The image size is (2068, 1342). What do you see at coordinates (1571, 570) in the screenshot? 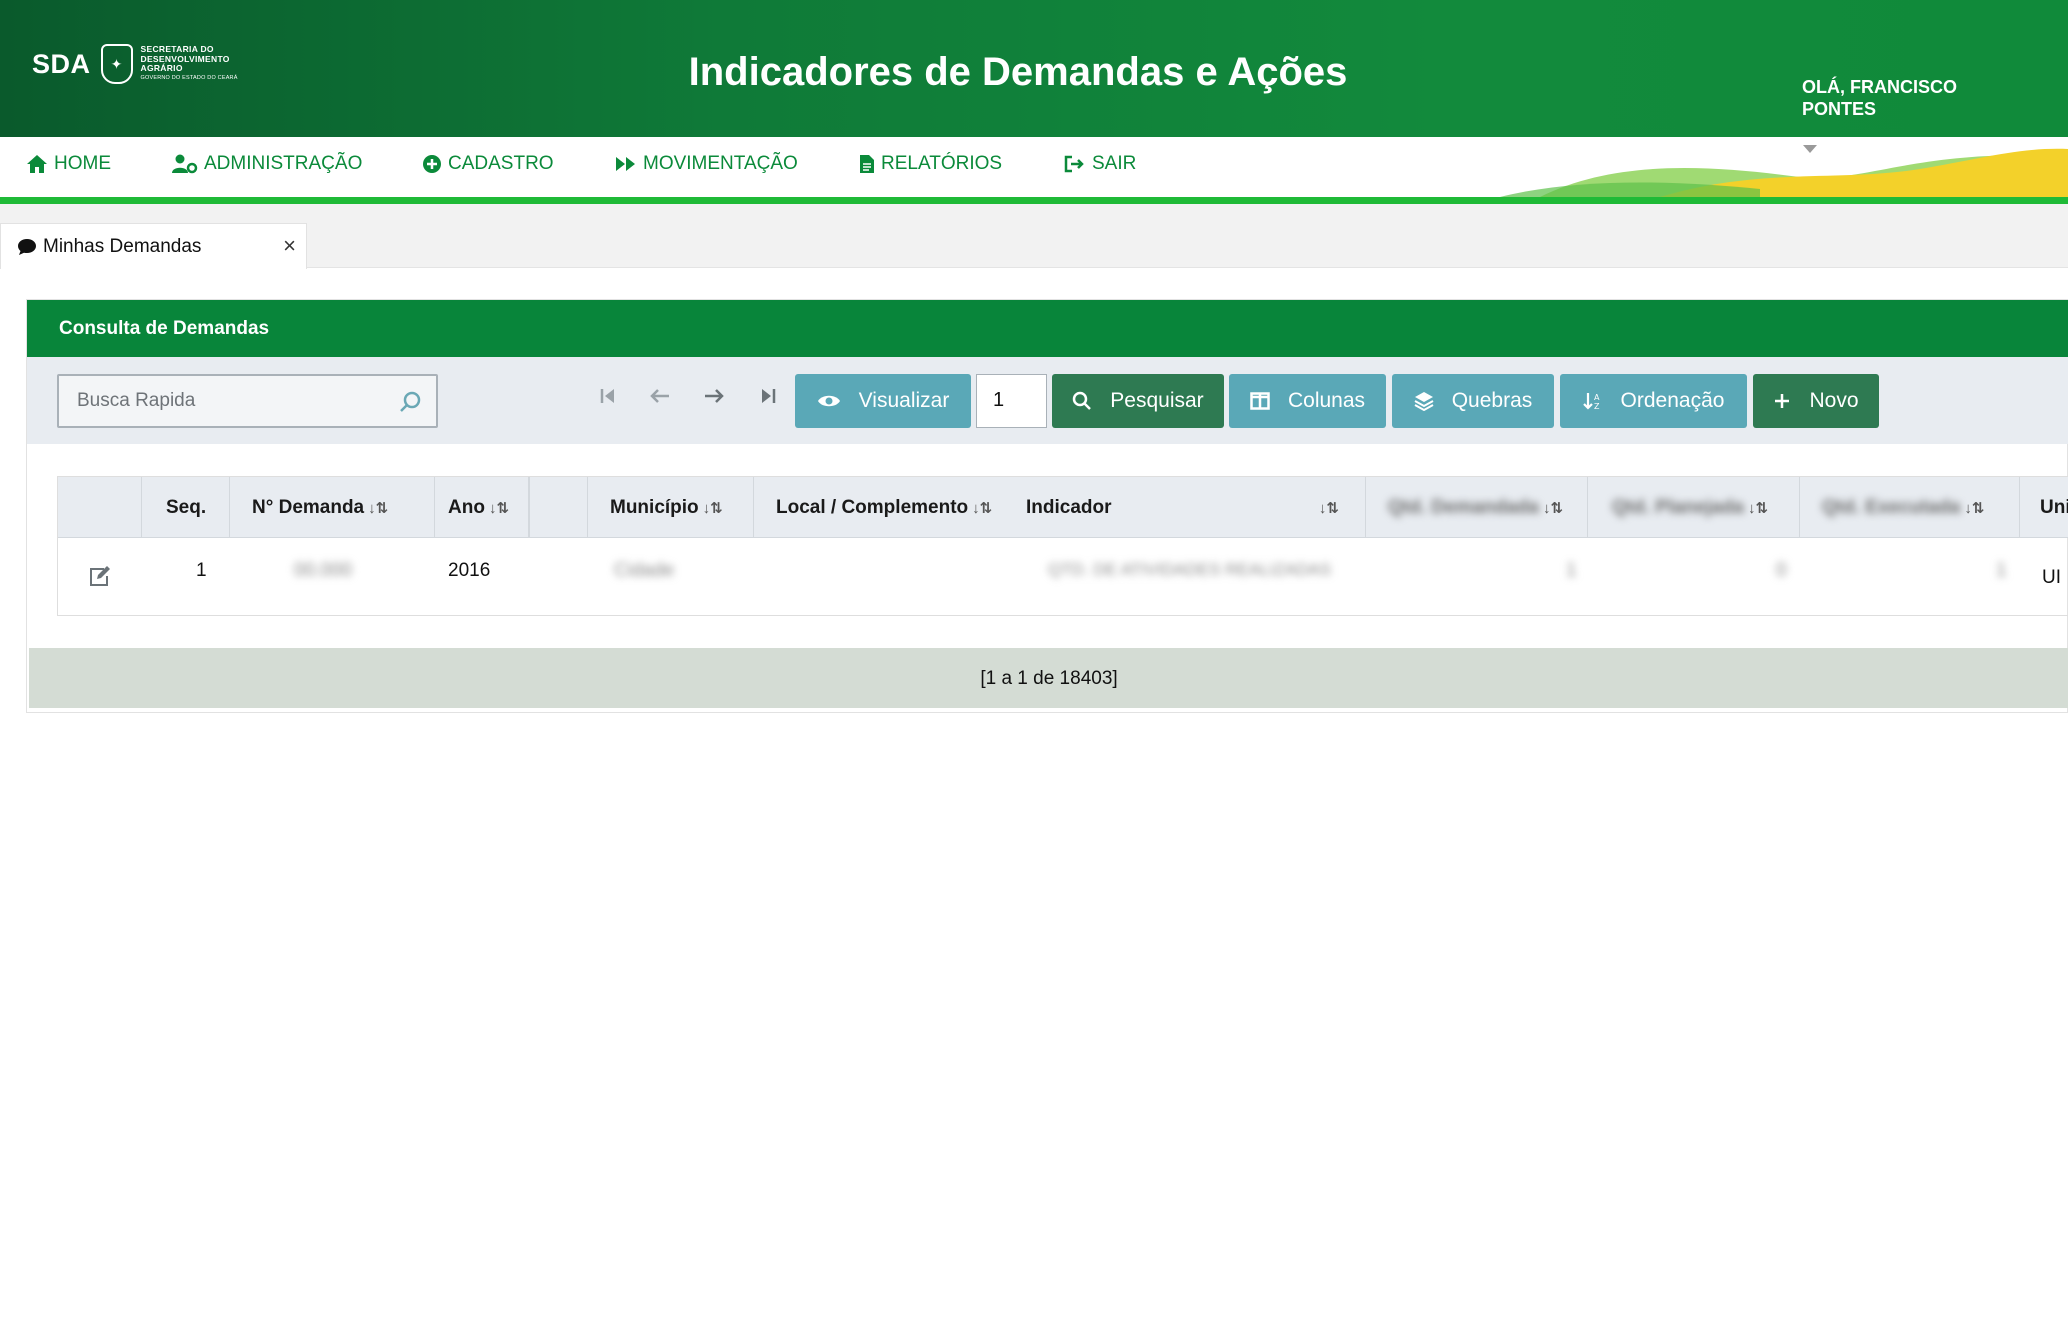
I see `cell-qtd-demandada: 1` at bounding box center [1571, 570].